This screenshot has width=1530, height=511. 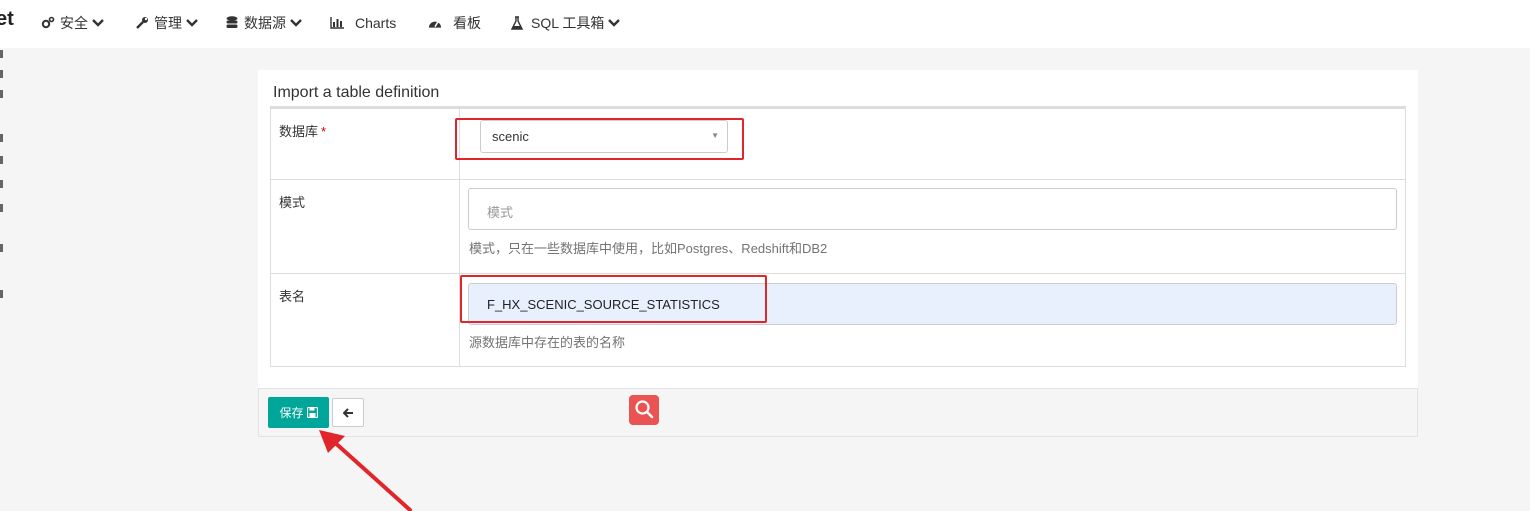 I want to click on nav-item-label: 数据源, so click(x=265, y=23).